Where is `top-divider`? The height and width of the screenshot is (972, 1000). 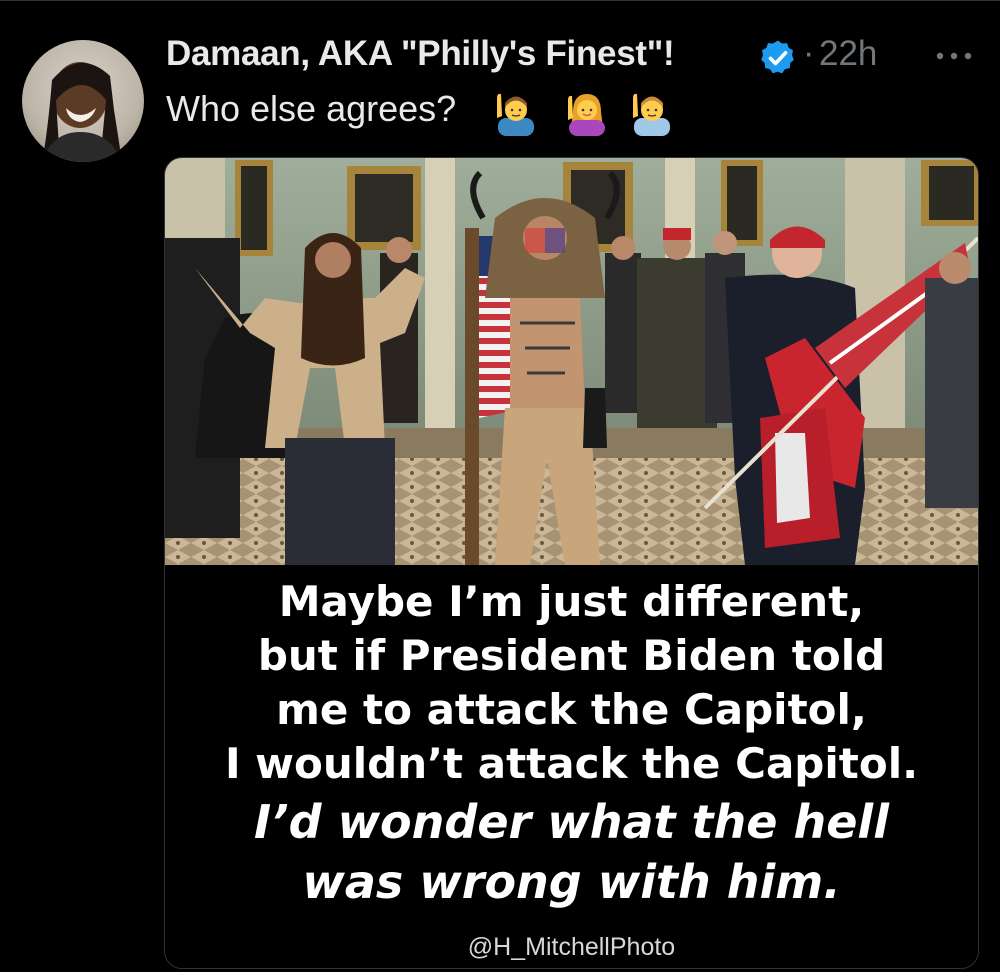 top-divider is located at coordinates (500, 0).